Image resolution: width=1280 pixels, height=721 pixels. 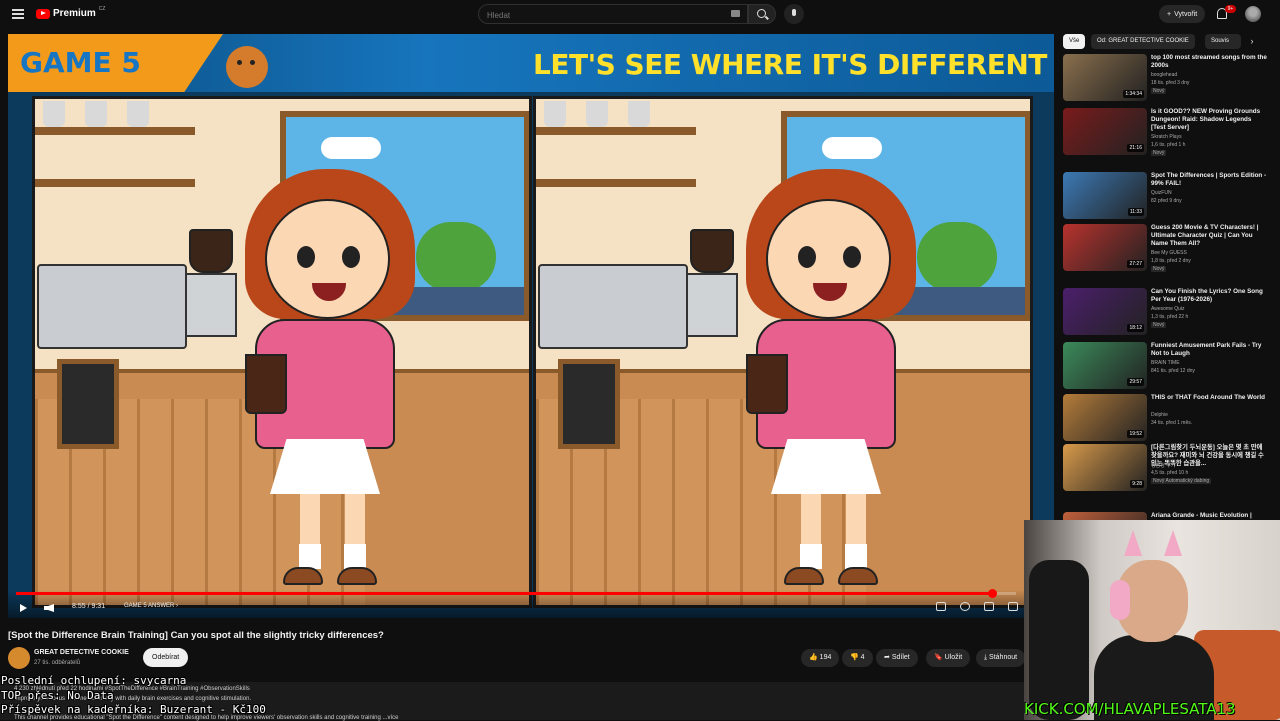 I want to click on search-box, so click(x=613, y=14).